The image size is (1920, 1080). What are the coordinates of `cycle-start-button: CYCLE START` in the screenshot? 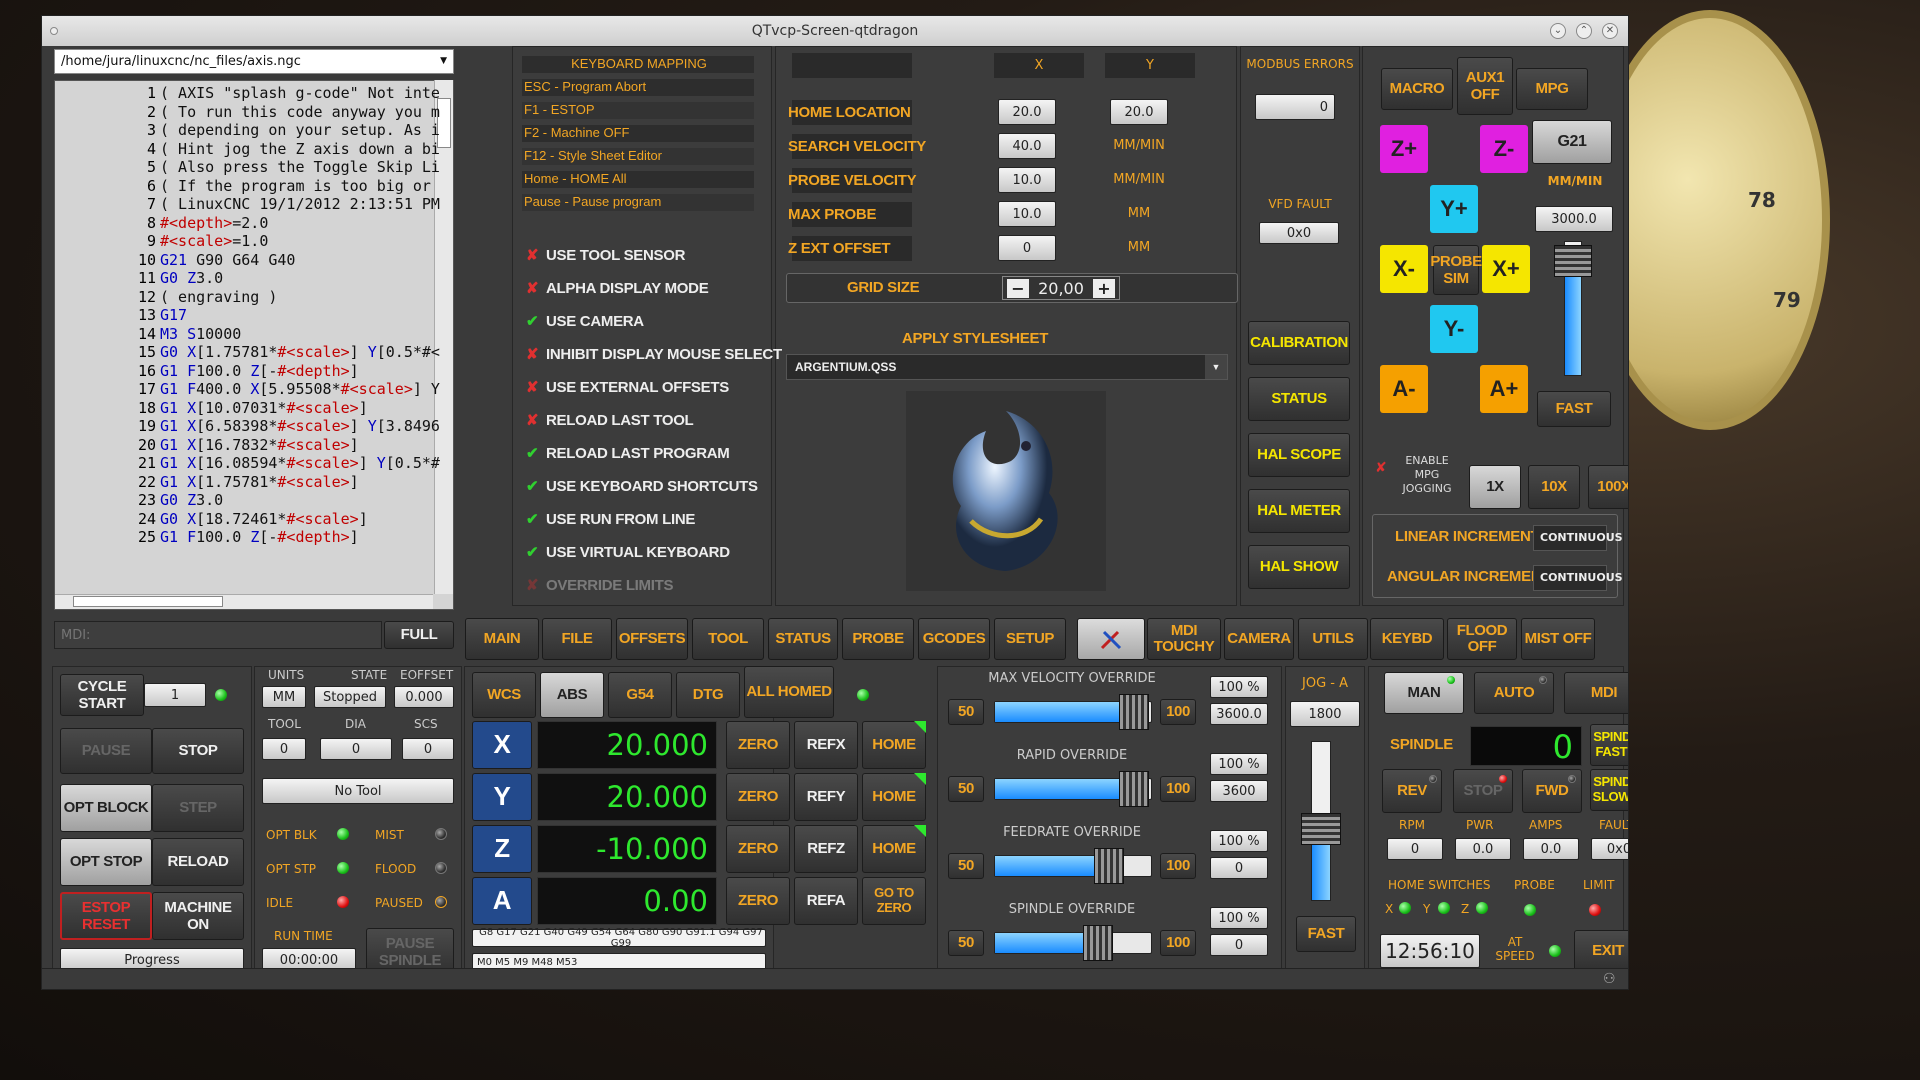 It's located at (102, 695).